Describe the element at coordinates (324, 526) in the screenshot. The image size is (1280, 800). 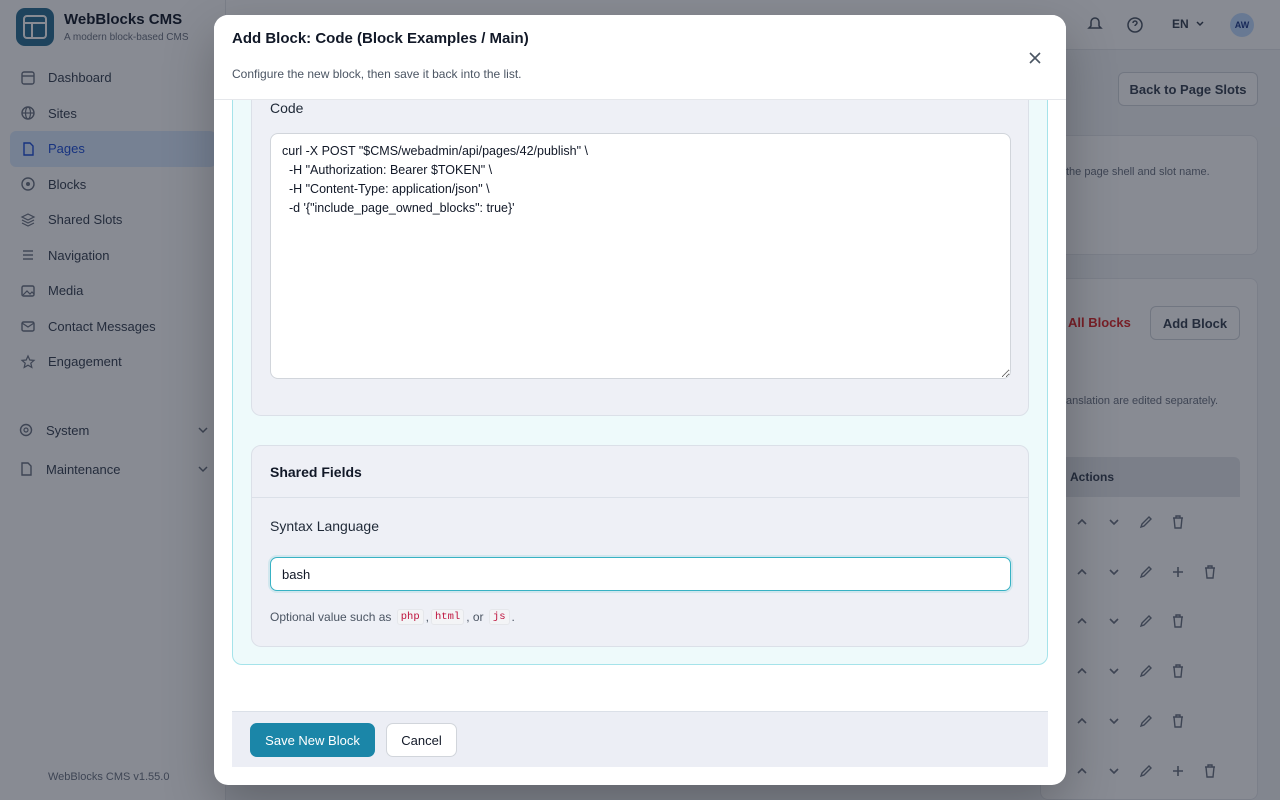
I see `syntax-language-label: Syntax Language` at that location.